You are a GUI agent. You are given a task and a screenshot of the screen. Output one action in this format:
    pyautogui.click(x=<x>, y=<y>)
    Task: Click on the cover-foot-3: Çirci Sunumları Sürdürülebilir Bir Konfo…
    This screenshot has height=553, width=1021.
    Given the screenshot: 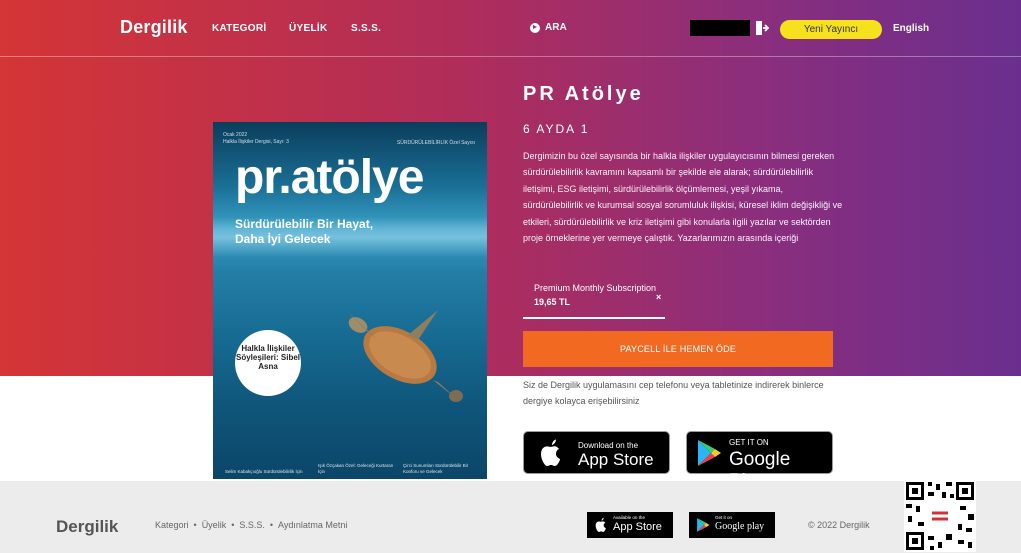 What is the action you would take?
    pyautogui.click(x=436, y=468)
    